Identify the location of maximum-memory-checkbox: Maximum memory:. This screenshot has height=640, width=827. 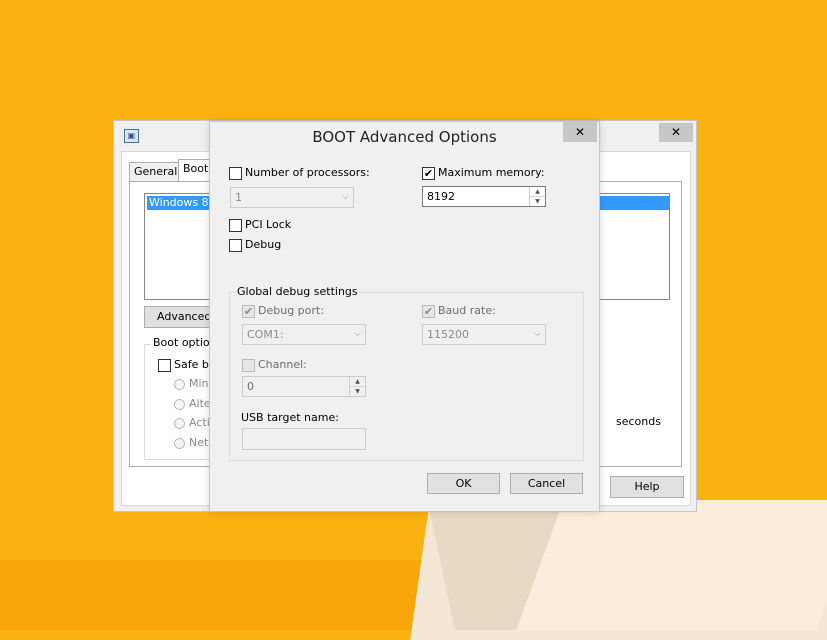
(483, 173).